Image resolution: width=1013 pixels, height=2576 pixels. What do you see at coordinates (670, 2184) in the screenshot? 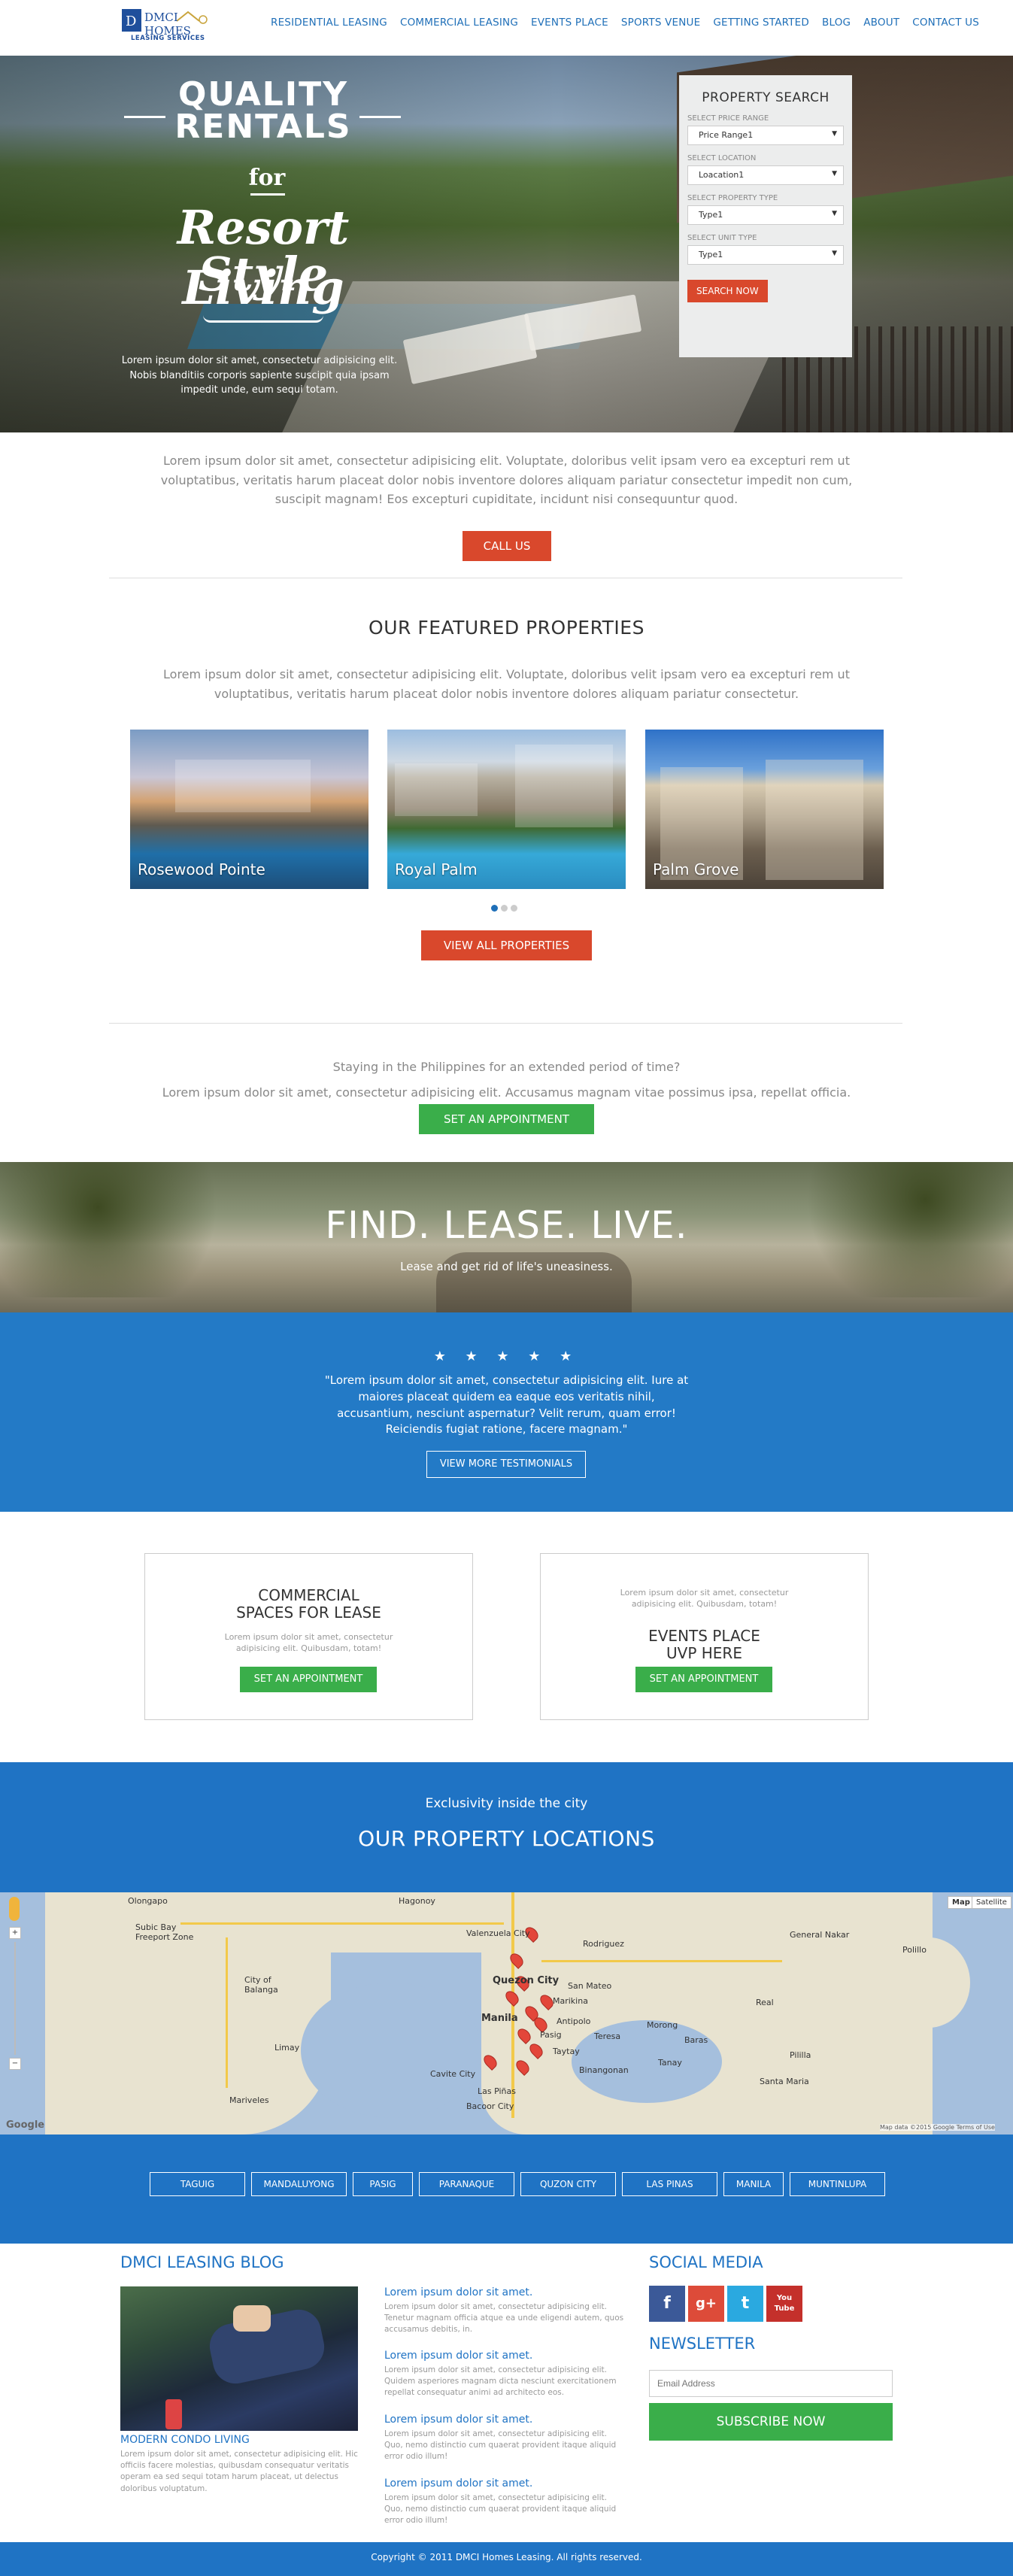
I see `city-button-las-pinas: LAS PINAS` at bounding box center [670, 2184].